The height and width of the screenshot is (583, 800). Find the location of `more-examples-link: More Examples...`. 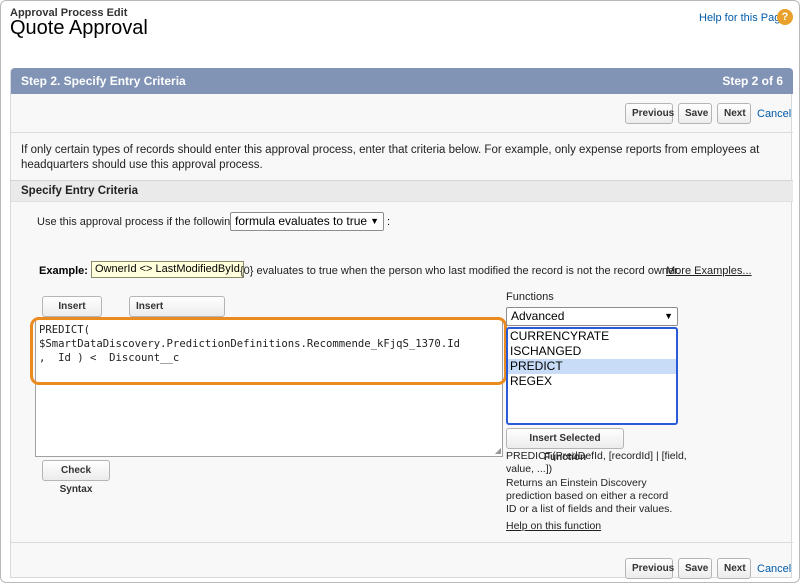

more-examples-link: More Examples... is located at coordinates (709, 271).